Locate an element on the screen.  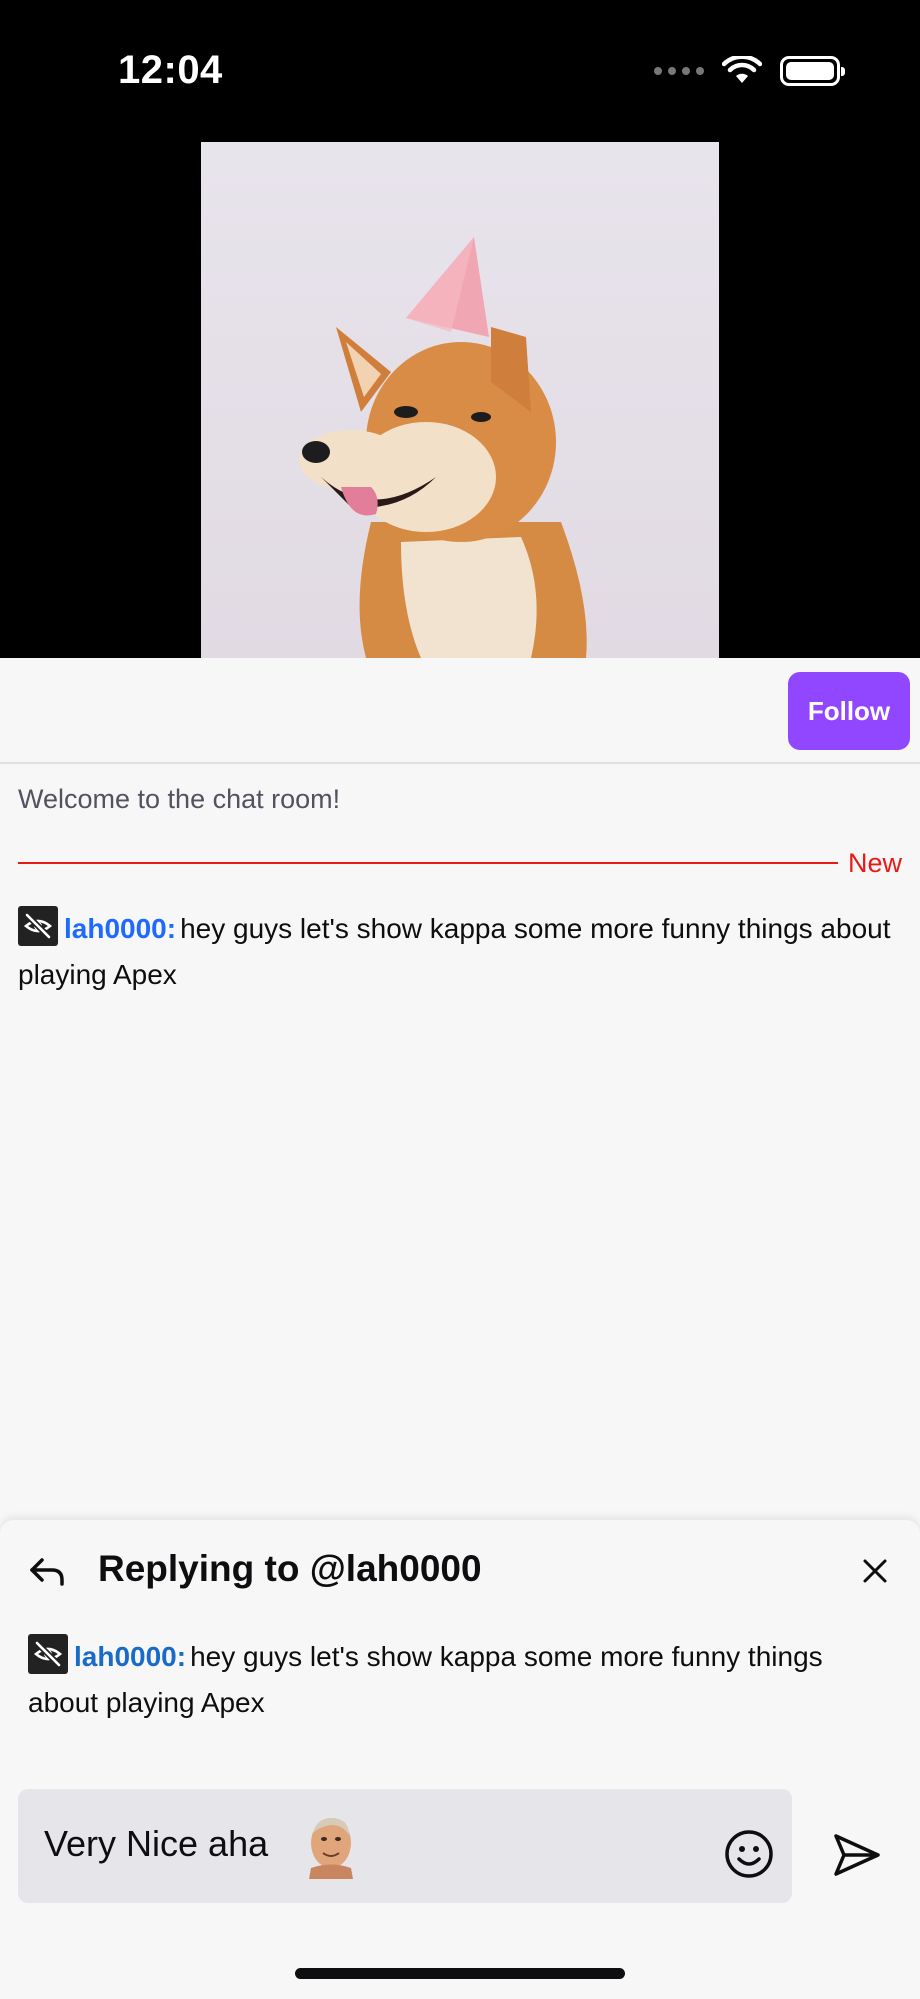
divider-line is located at coordinates (428, 863).